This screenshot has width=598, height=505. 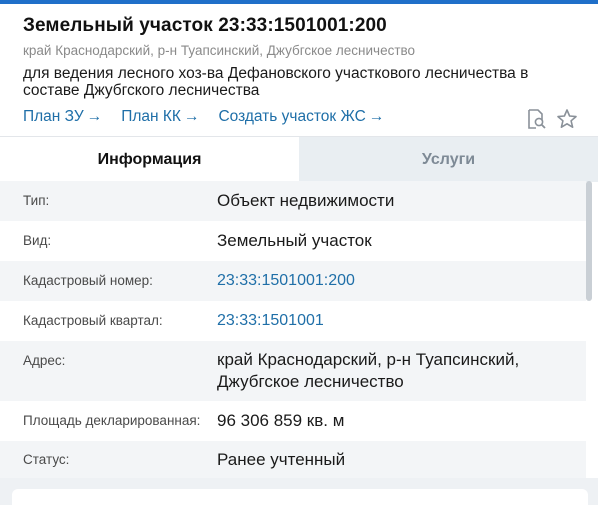 I want to click on document-search-icon, so click(x=536, y=119).